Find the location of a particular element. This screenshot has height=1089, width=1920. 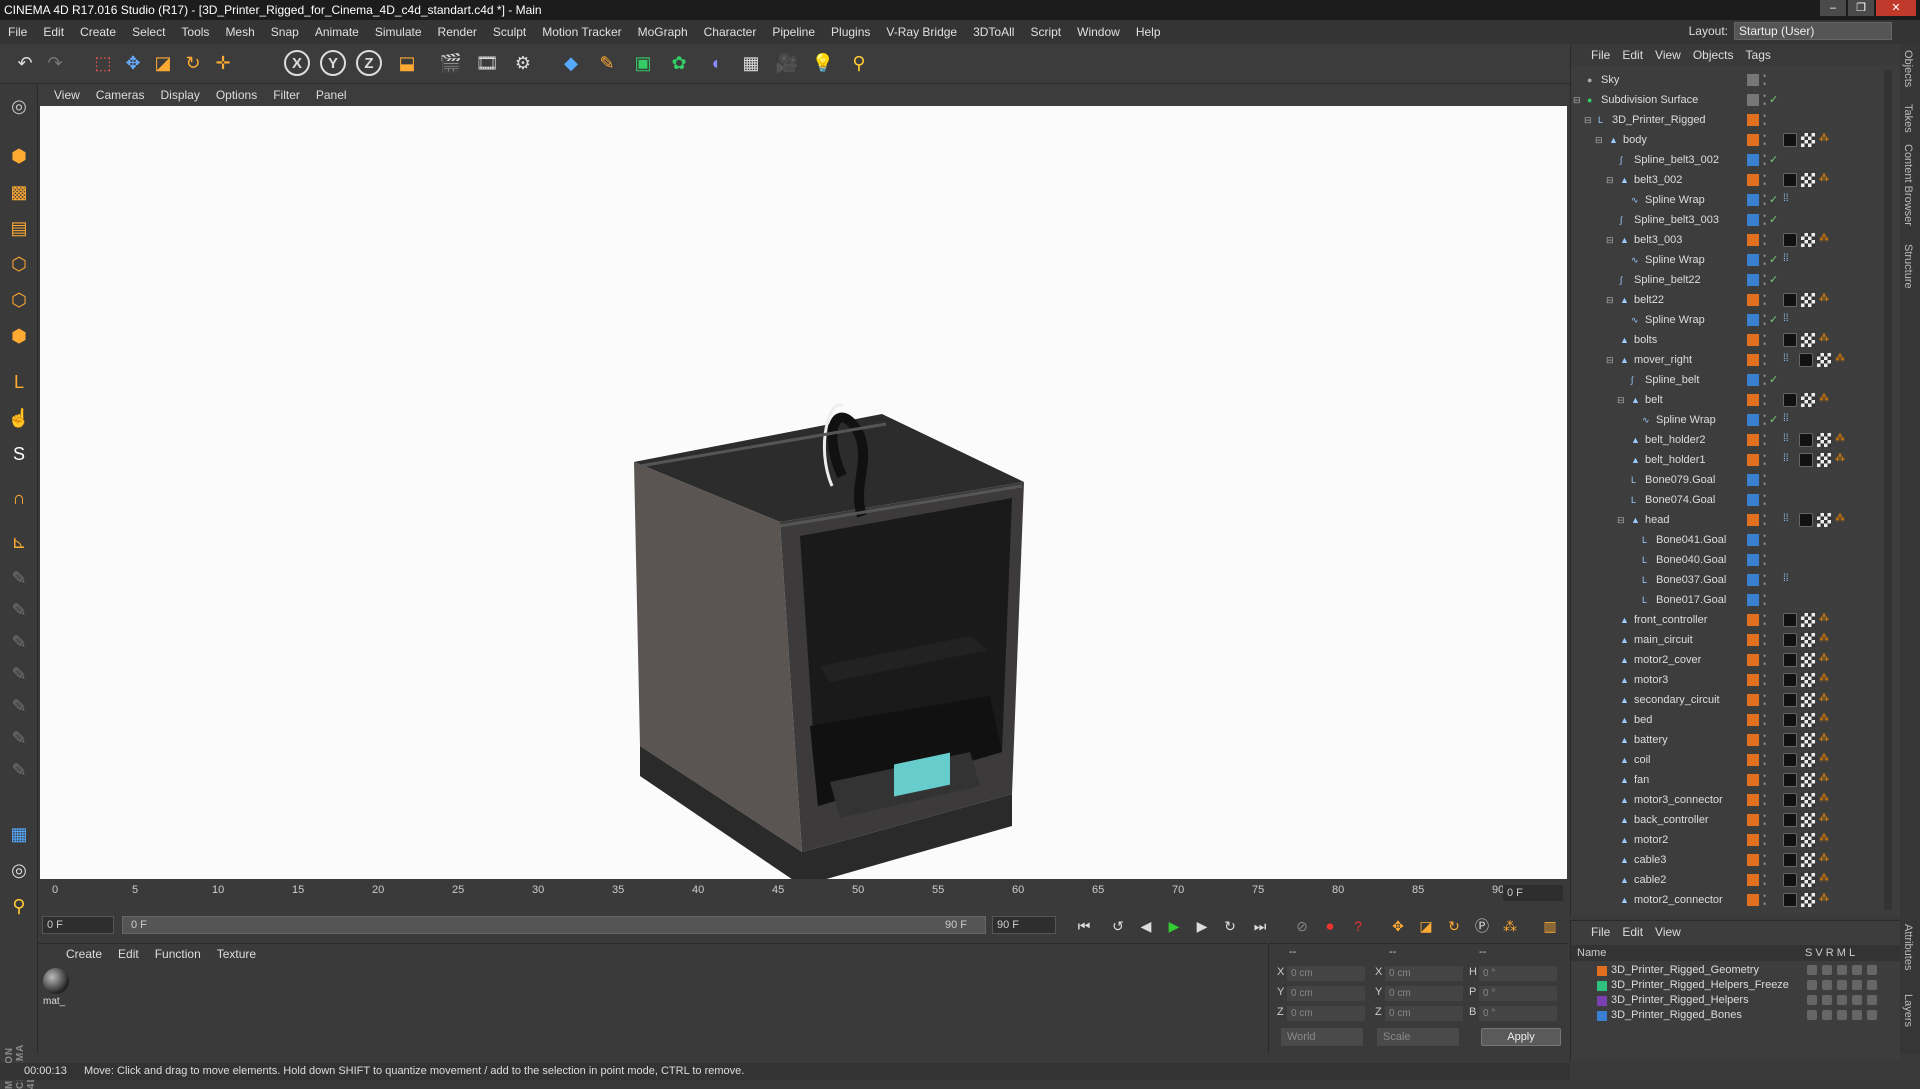

viewport-menu-view: View is located at coordinates (67, 95).